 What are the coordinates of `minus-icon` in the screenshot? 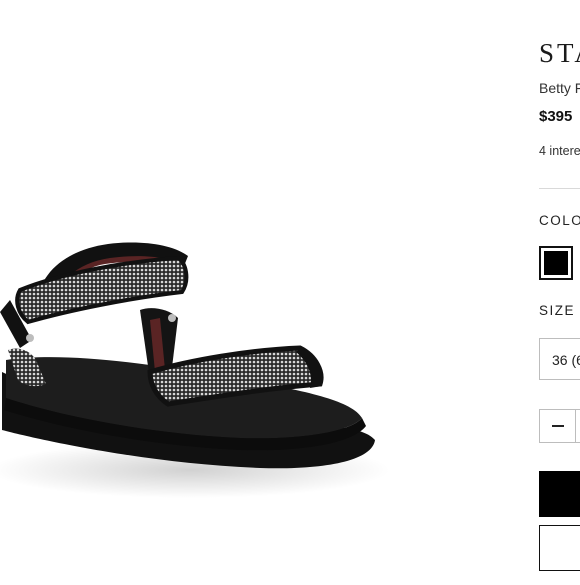 It's located at (557, 426).